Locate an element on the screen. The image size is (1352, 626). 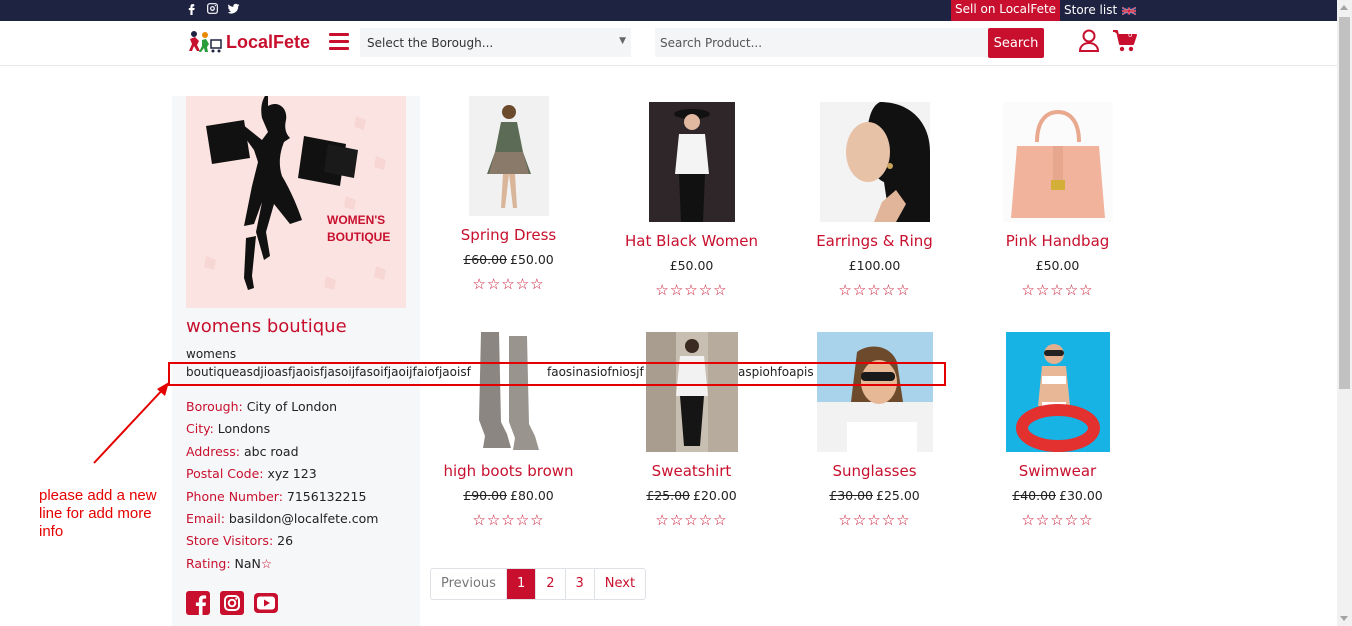
product-card: Spring Dress £60.00 £50.00 ☆☆☆☆☆ is located at coordinates (508, 194).